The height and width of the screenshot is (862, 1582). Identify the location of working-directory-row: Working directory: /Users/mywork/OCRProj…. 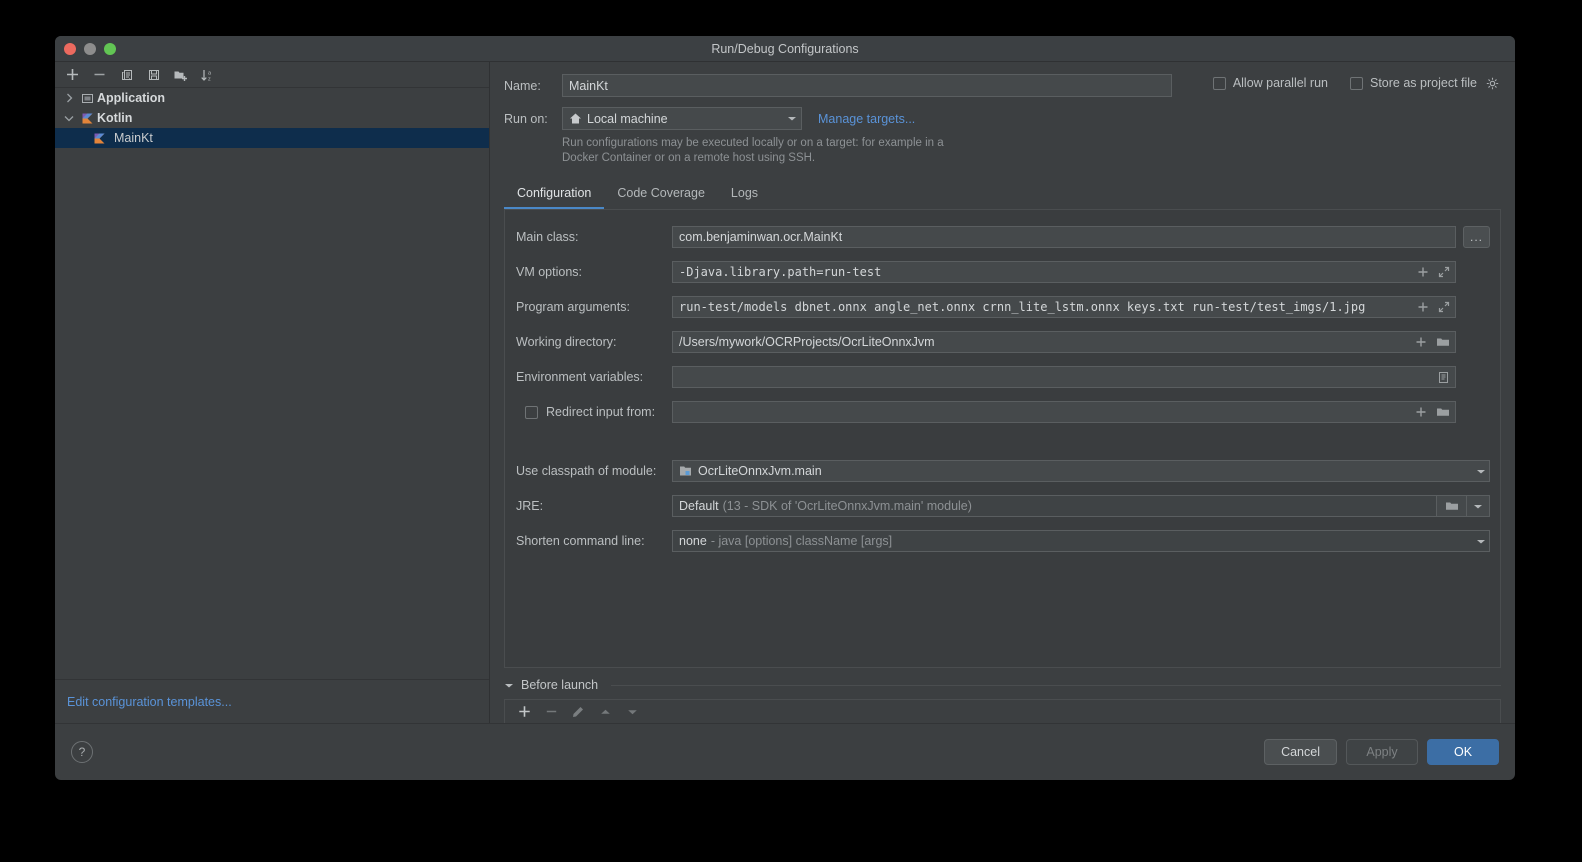
(1002, 342).